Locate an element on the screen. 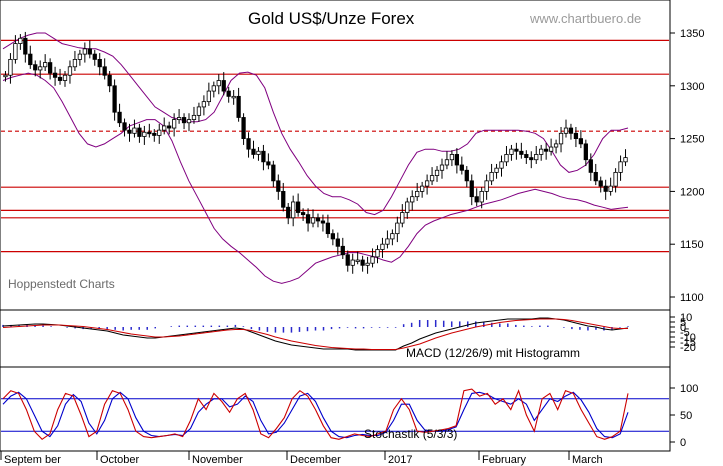  watermark: Hoppenstedt Charts is located at coordinates (61, 284).